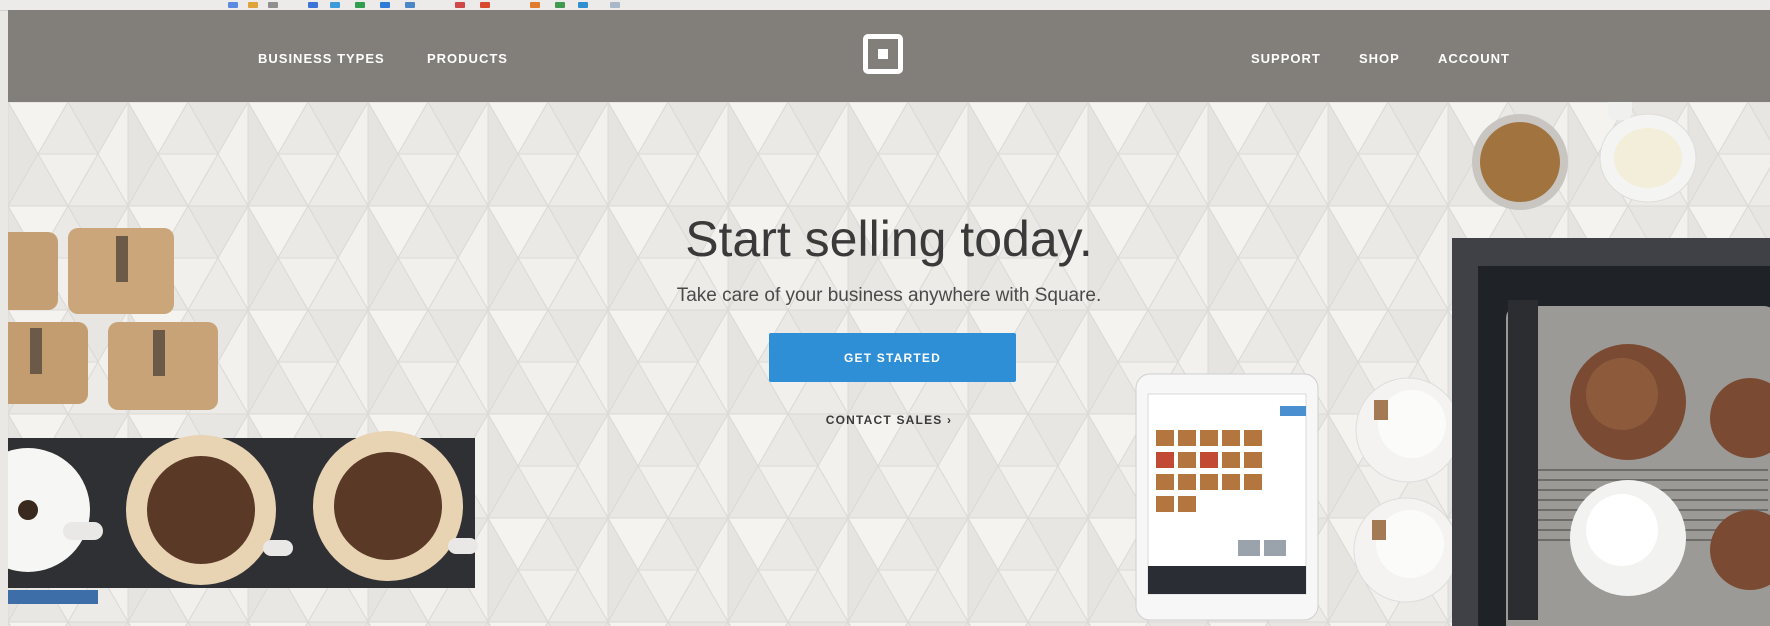 Image resolution: width=1770 pixels, height=626 pixels. Describe the element at coordinates (321, 58) in the screenshot. I see `nav-business-types-link: BUSINESS TYPES` at that location.